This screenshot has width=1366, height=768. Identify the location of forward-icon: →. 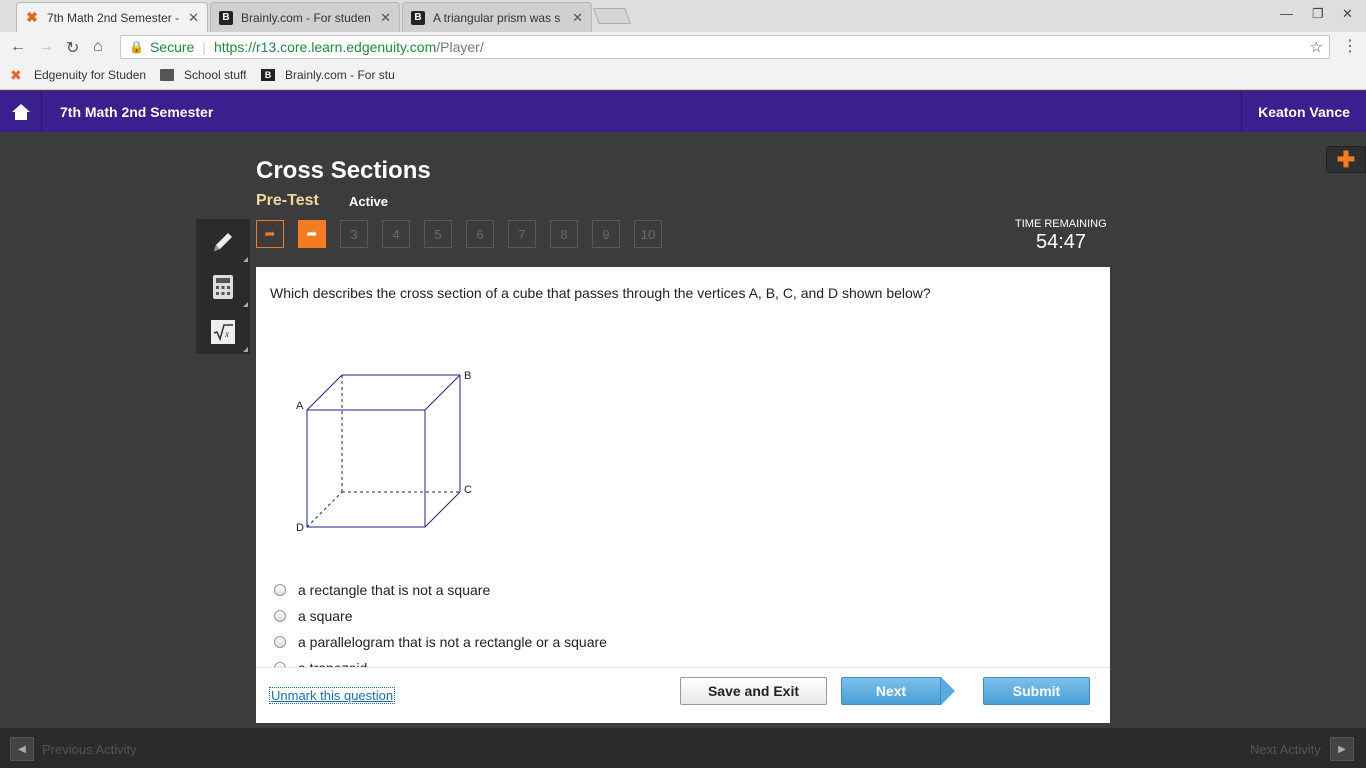
(46, 47).